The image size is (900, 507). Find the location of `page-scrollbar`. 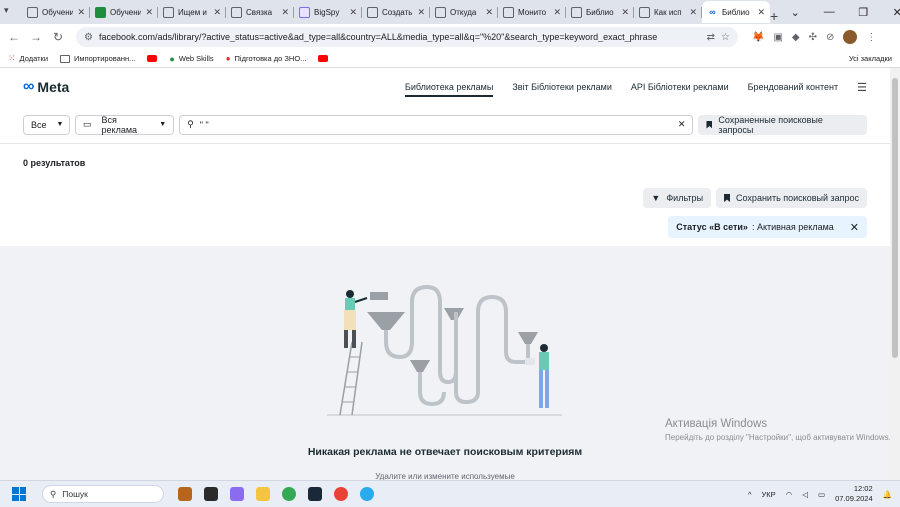

page-scrollbar is located at coordinates (895, 274).